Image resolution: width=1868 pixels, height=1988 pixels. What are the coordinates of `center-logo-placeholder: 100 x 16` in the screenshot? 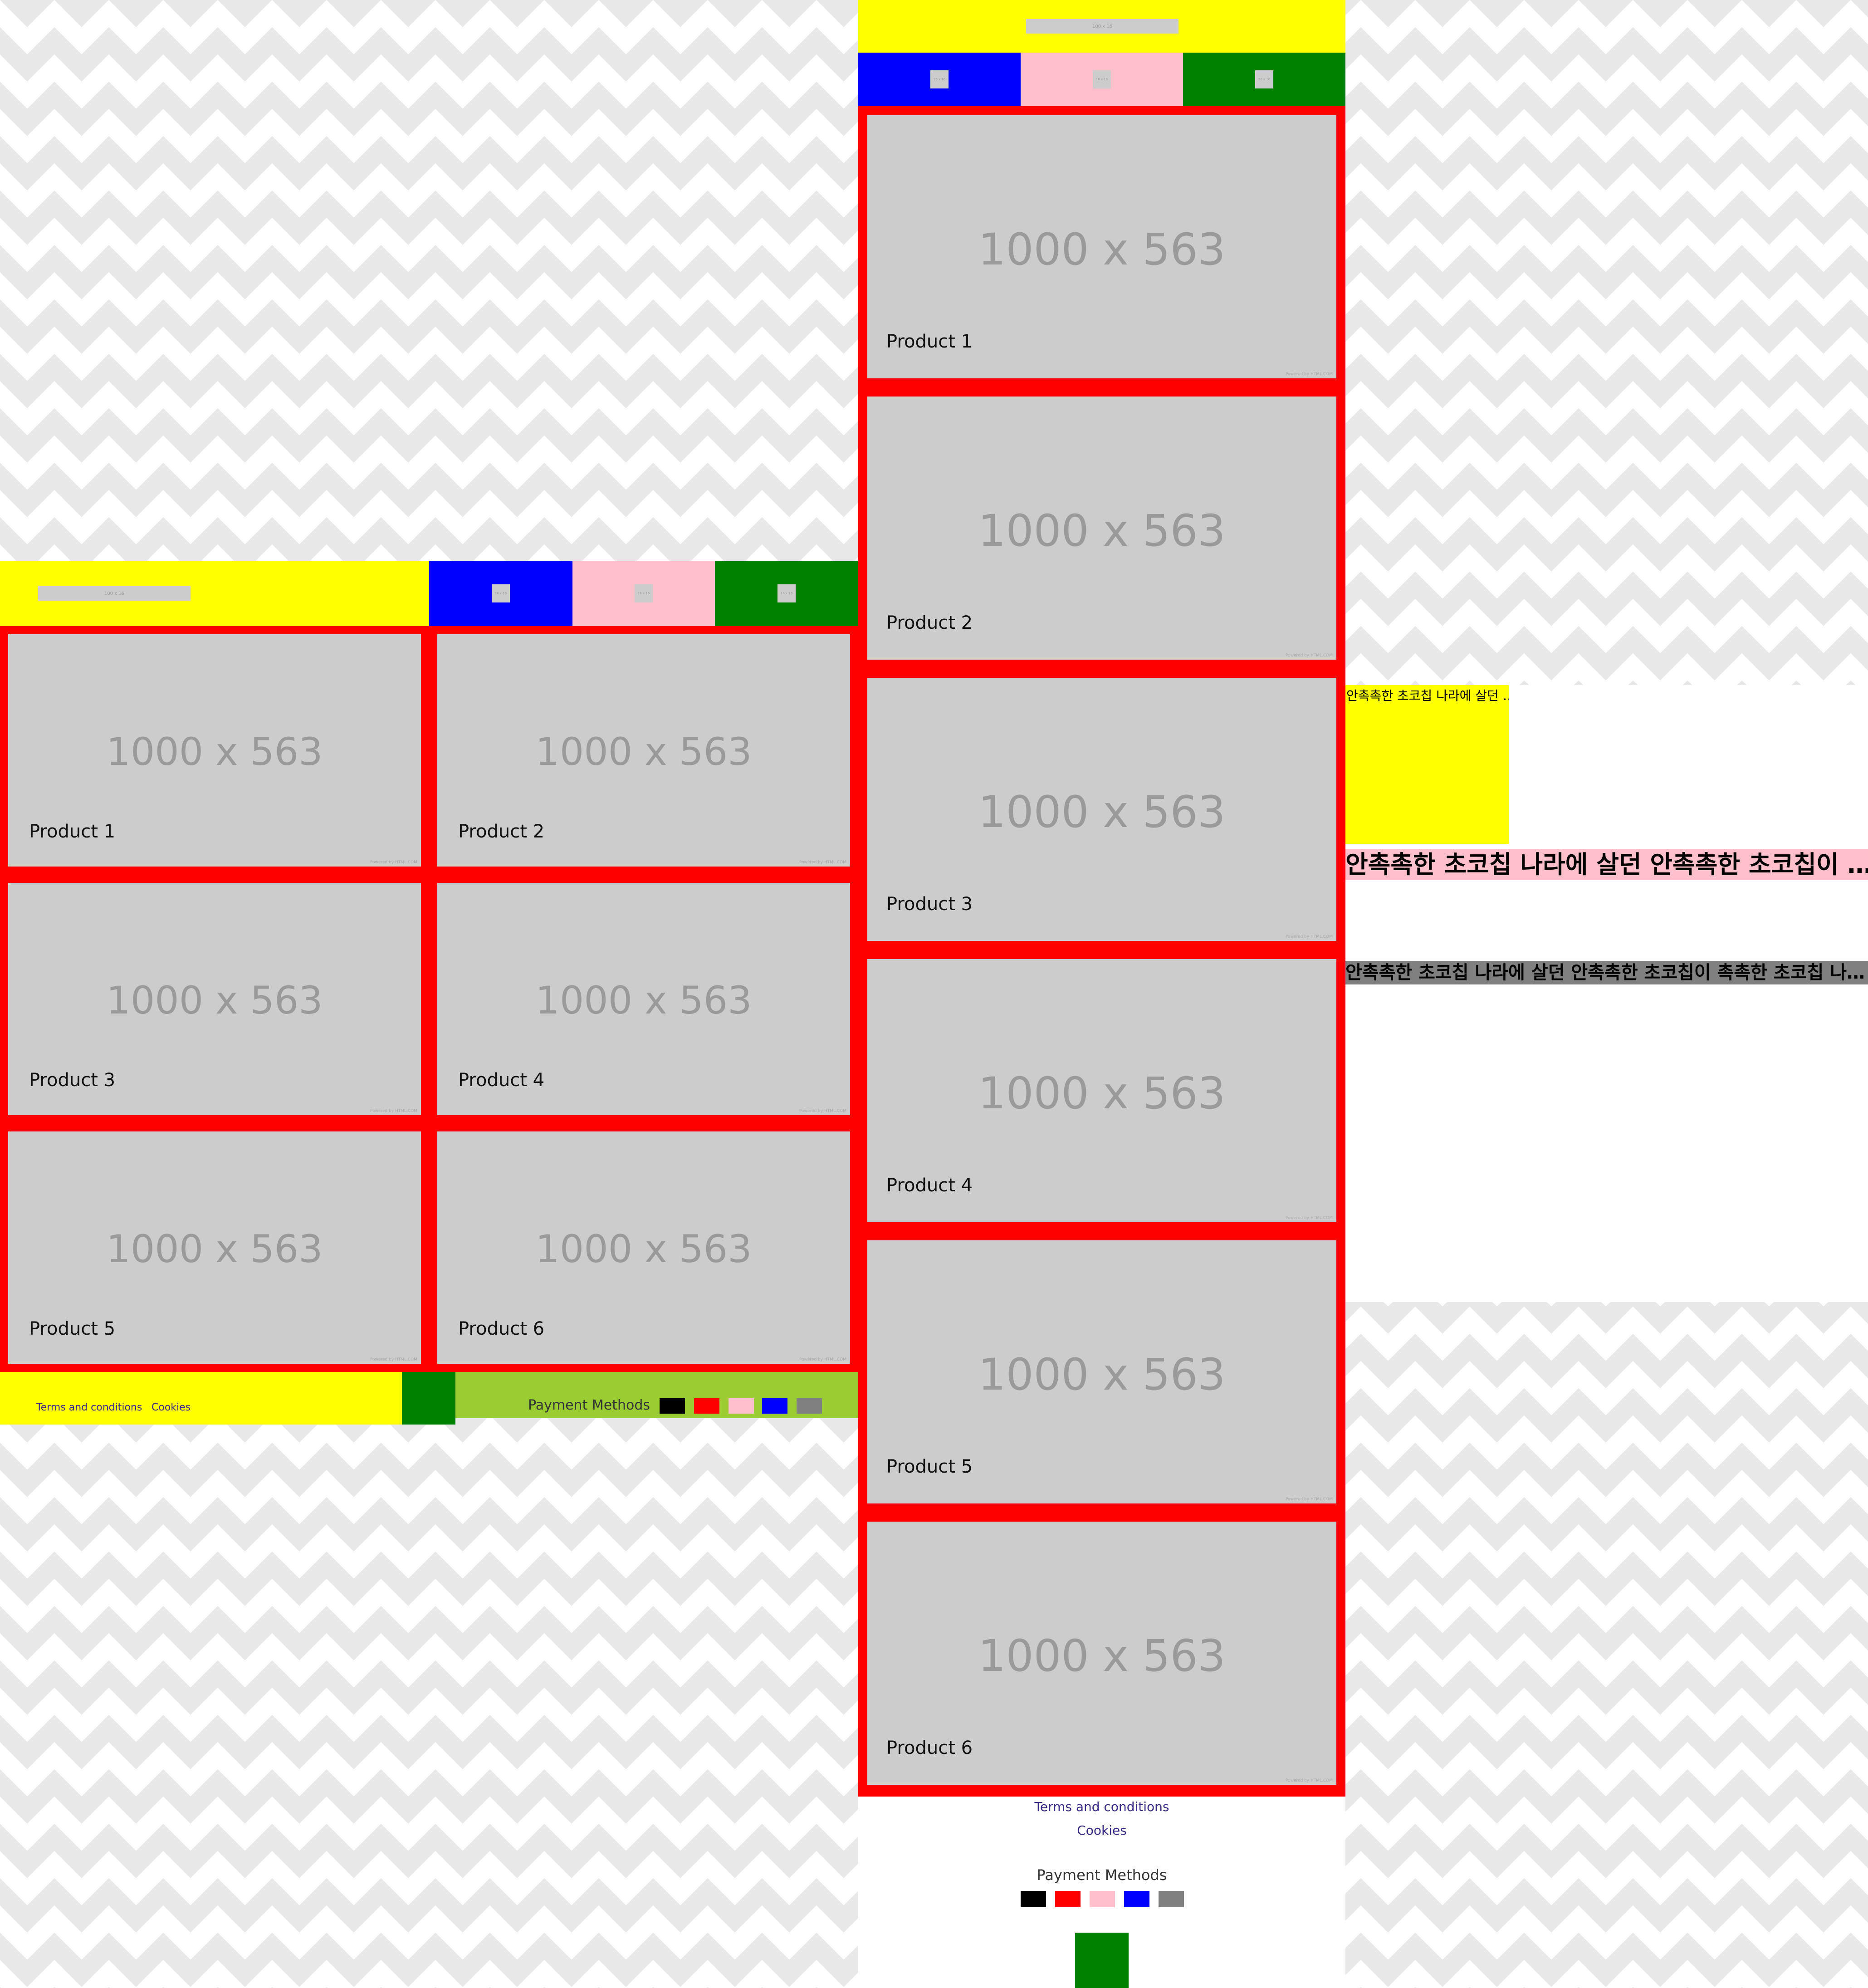 It's located at (1102, 26).